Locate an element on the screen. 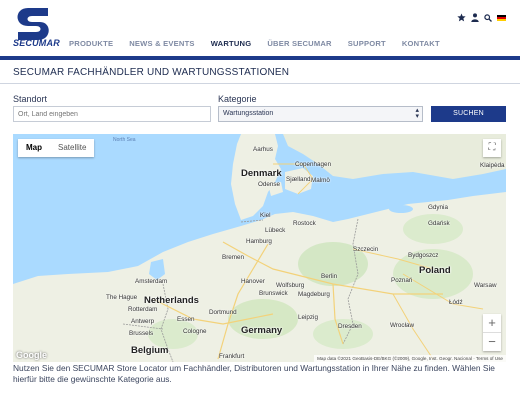  standort-input is located at coordinates (112, 114).